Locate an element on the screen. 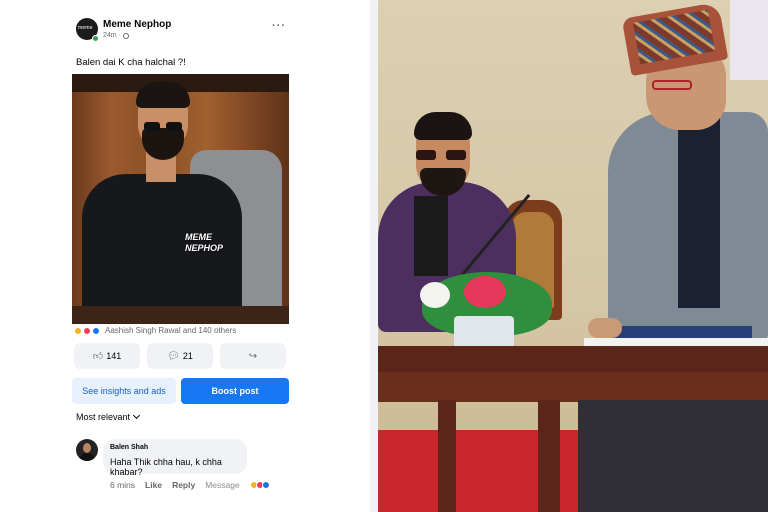 The width and height of the screenshot is (768, 512). comment-sort-dropdown: Most relevant is located at coordinates (108, 416).